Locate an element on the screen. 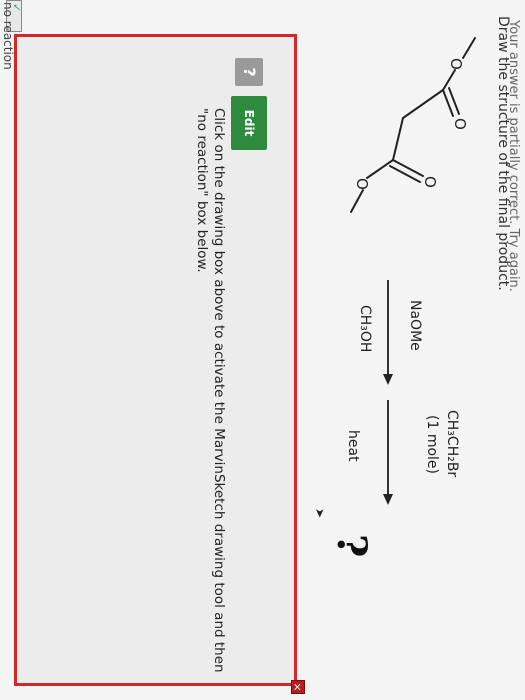  close-icon: × is located at coordinates (298, 687).